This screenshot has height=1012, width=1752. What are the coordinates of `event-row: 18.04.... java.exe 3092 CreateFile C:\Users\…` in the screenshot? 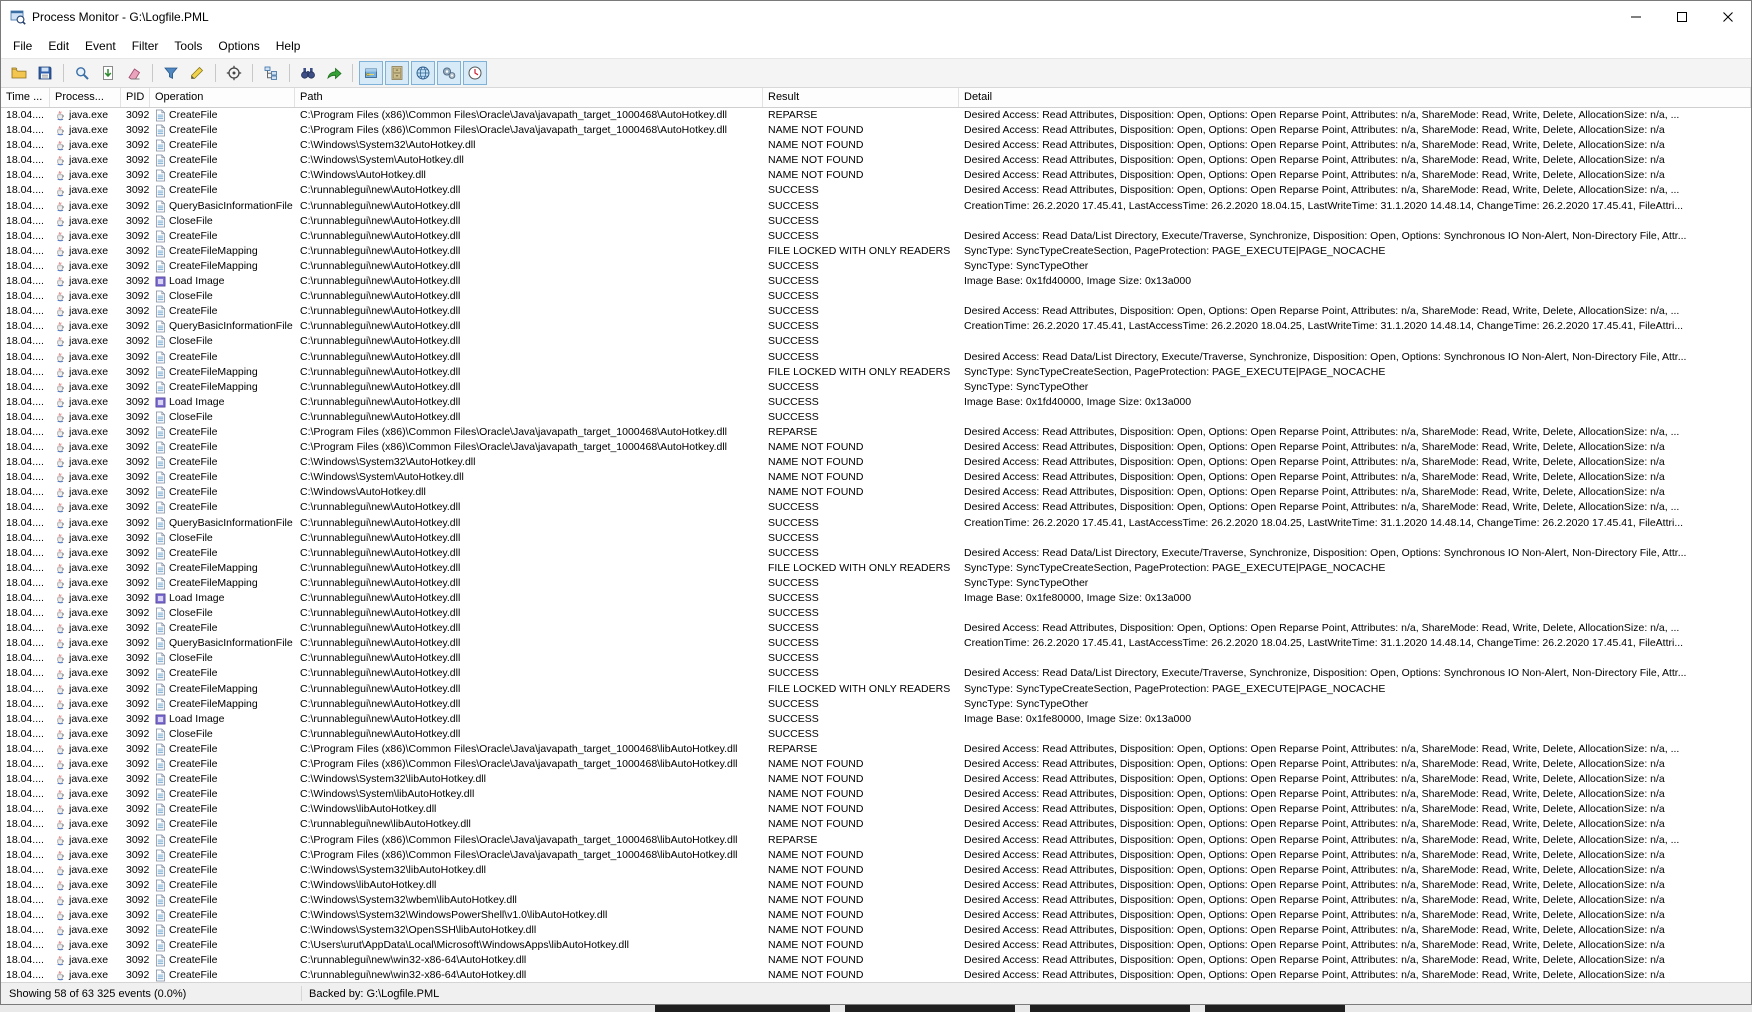 It's located at (876, 945).